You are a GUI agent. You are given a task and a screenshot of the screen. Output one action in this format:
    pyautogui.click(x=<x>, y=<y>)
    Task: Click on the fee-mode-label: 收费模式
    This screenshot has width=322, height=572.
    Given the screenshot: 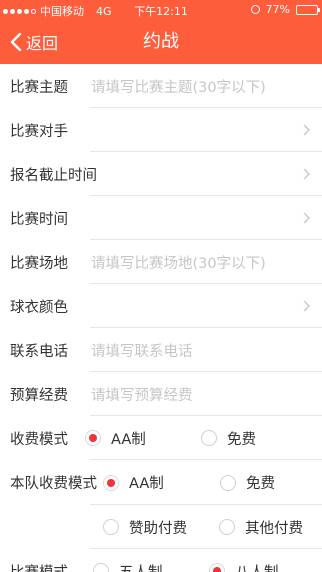 What is the action you would take?
    pyautogui.click(x=39, y=439)
    